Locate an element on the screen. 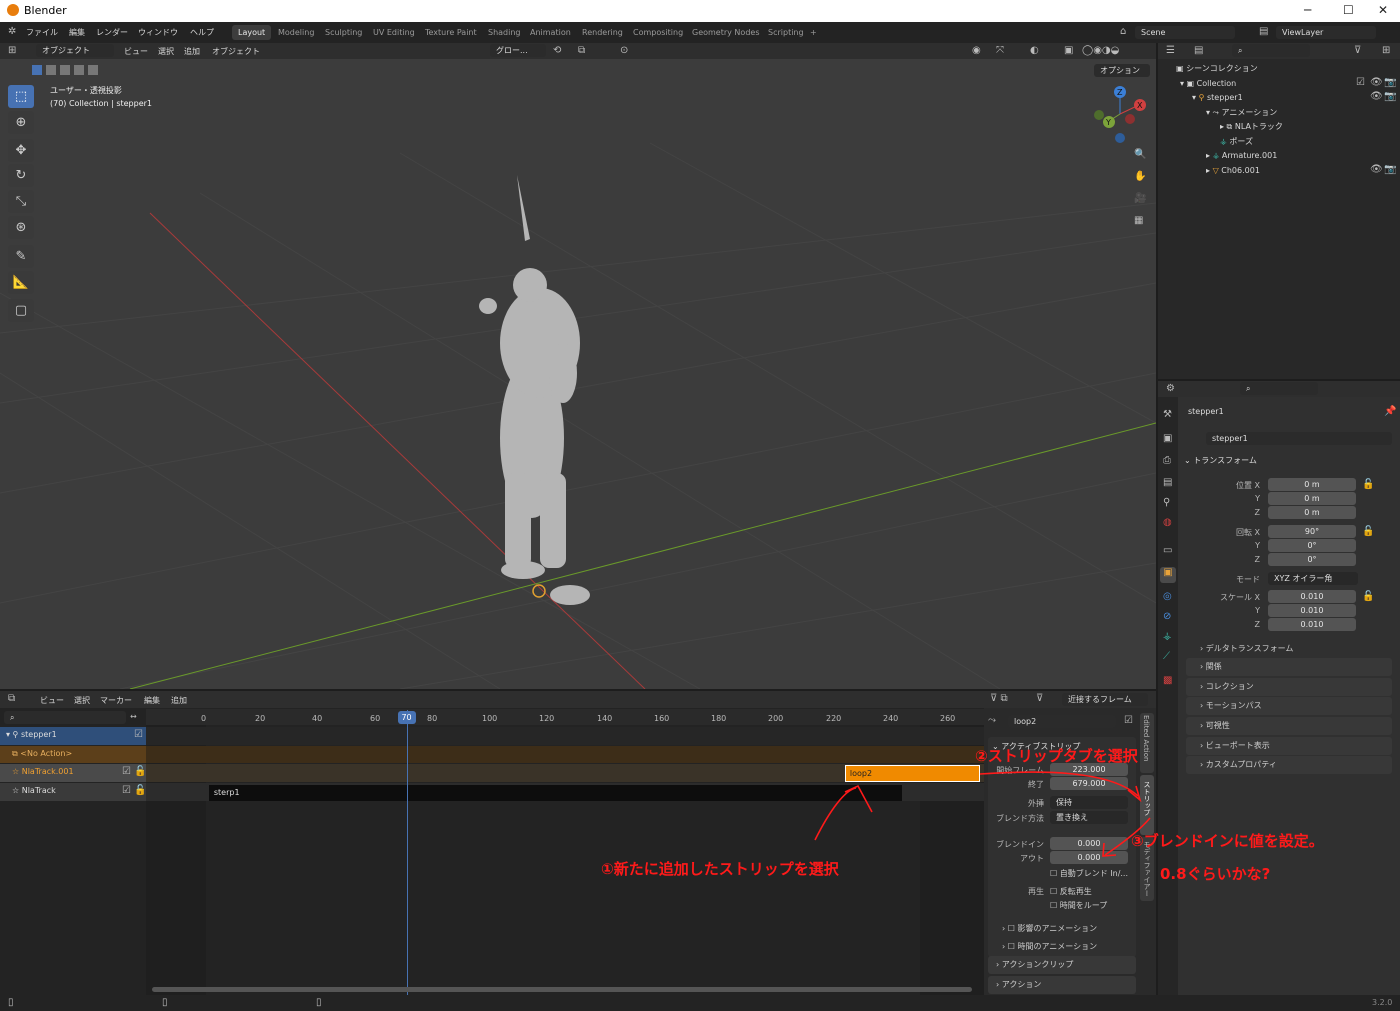  version-label: 3.2.0 is located at coordinates (1382, 1002).